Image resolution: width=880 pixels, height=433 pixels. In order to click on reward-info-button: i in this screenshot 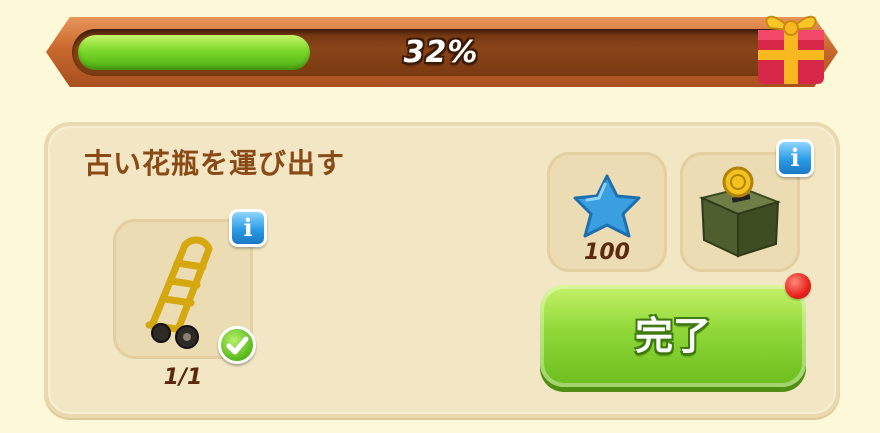, I will do `click(795, 158)`.